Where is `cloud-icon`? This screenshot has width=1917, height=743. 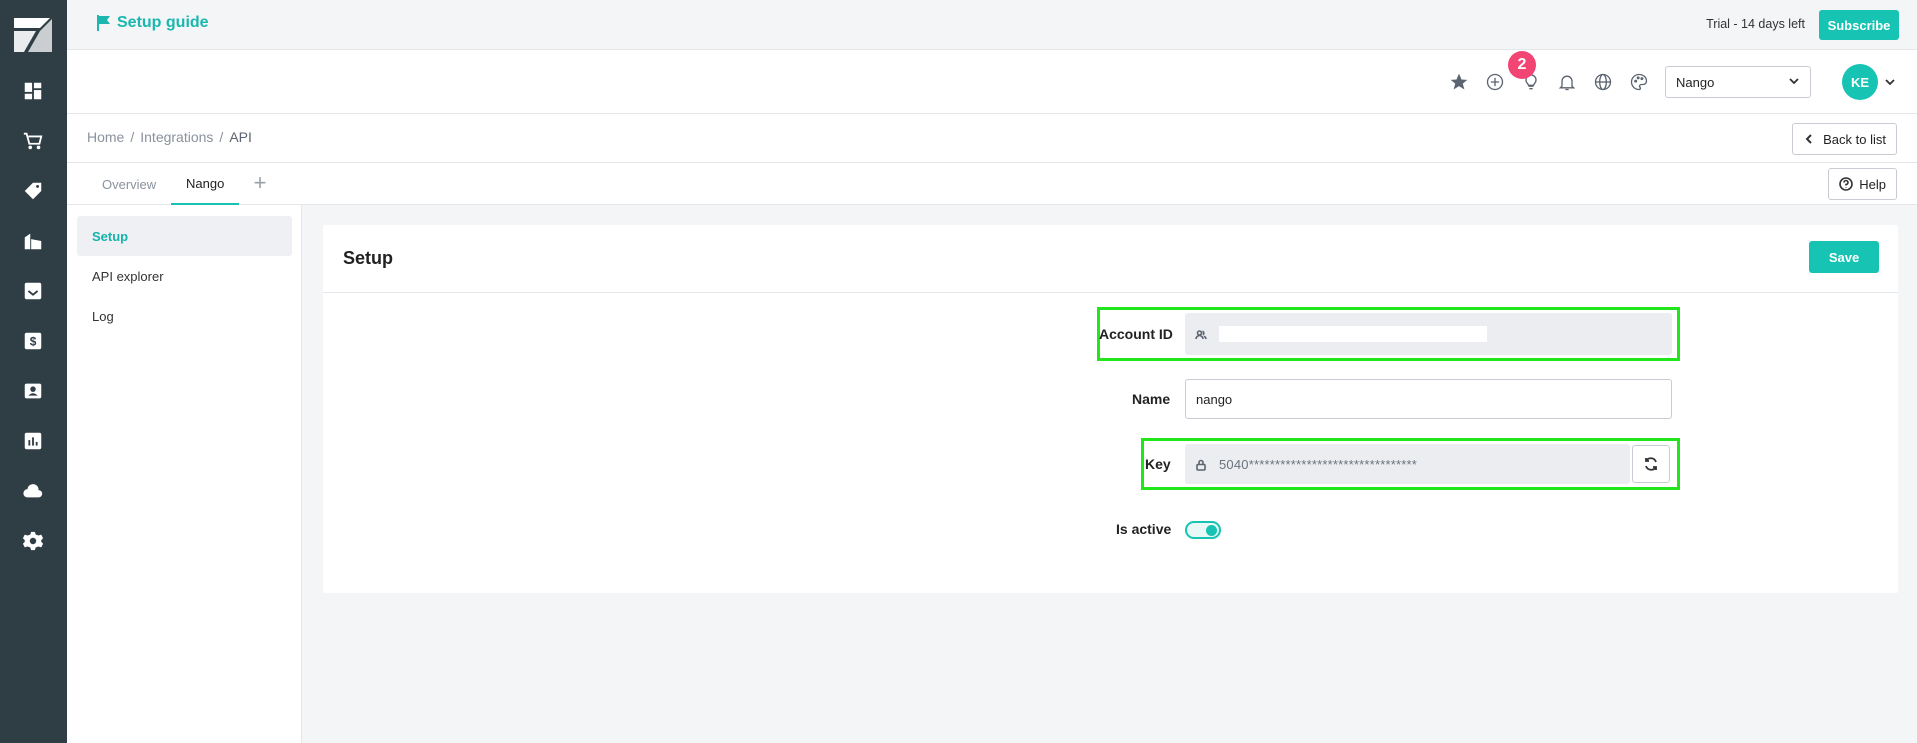 cloud-icon is located at coordinates (33, 491).